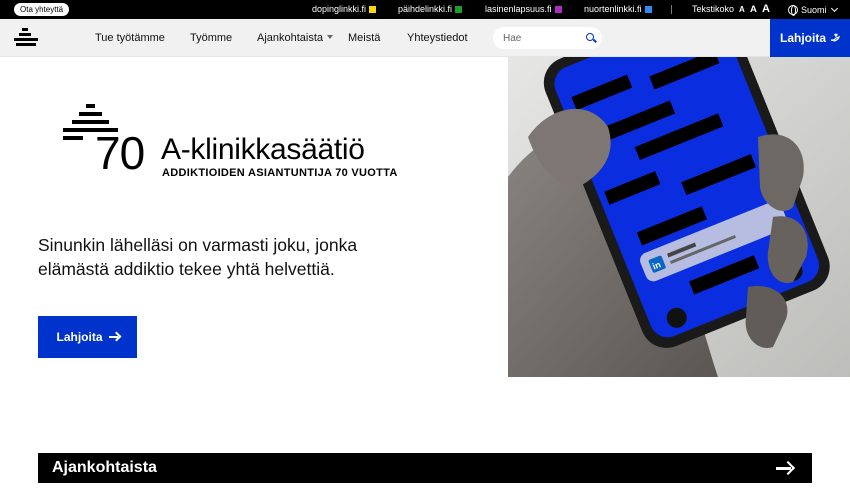 The height and width of the screenshot is (488, 850). What do you see at coordinates (104, 467) in the screenshot?
I see `news-section-title: Ajankohtaista` at bounding box center [104, 467].